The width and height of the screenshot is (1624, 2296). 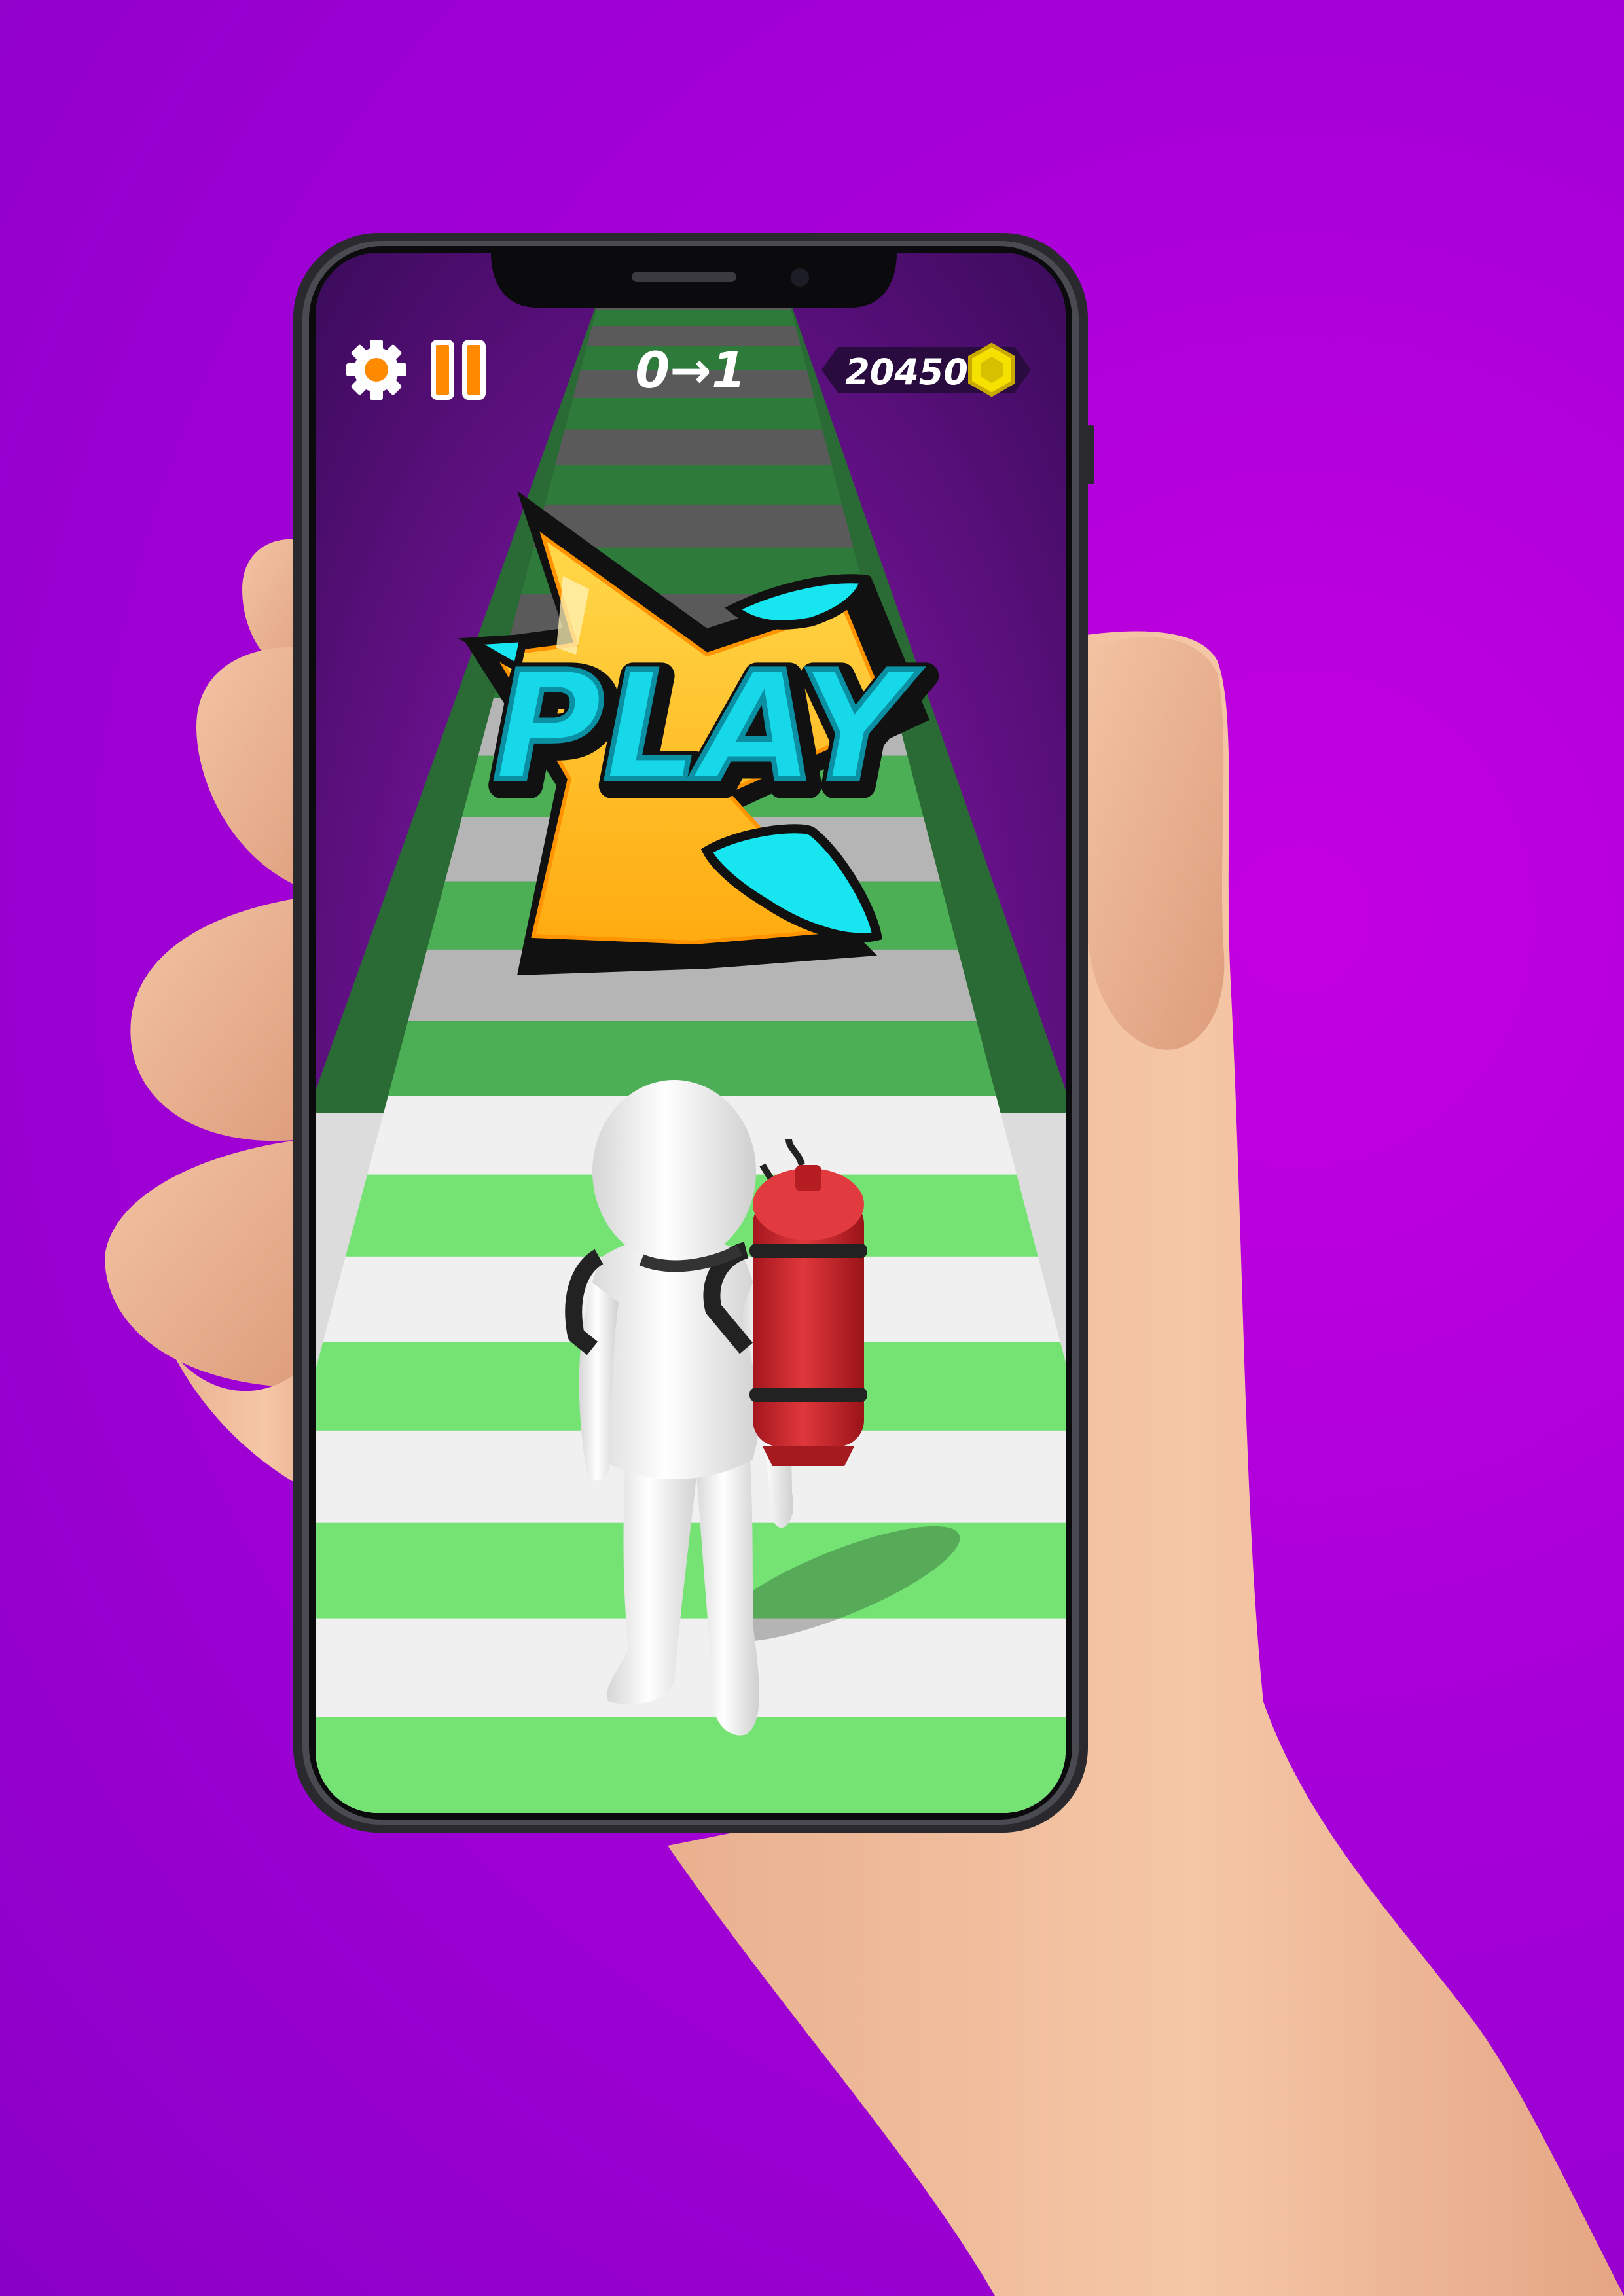 I want to click on coin-counter: 20450, so click(x=926, y=369).